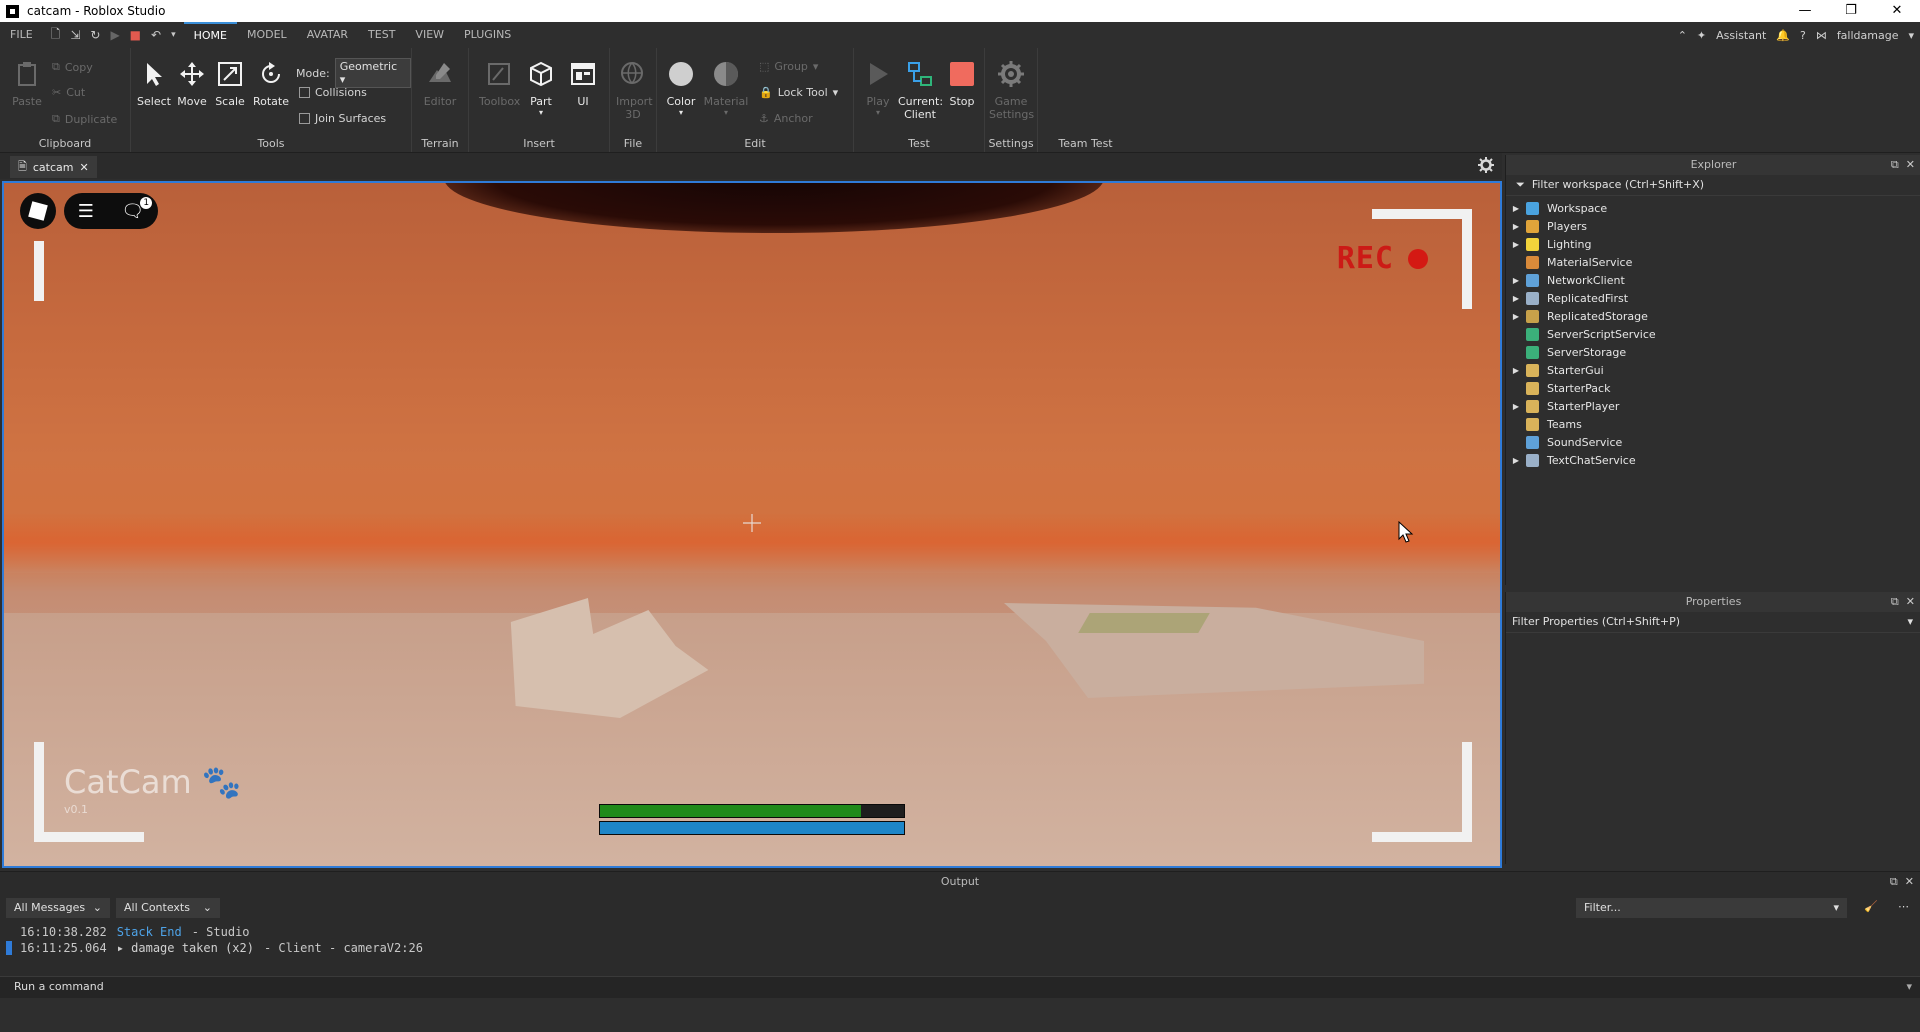 The image size is (1920, 1032). What do you see at coordinates (1871, 906) in the screenshot?
I see `clear-output-broom-icon: 🧹` at bounding box center [1871, 906].